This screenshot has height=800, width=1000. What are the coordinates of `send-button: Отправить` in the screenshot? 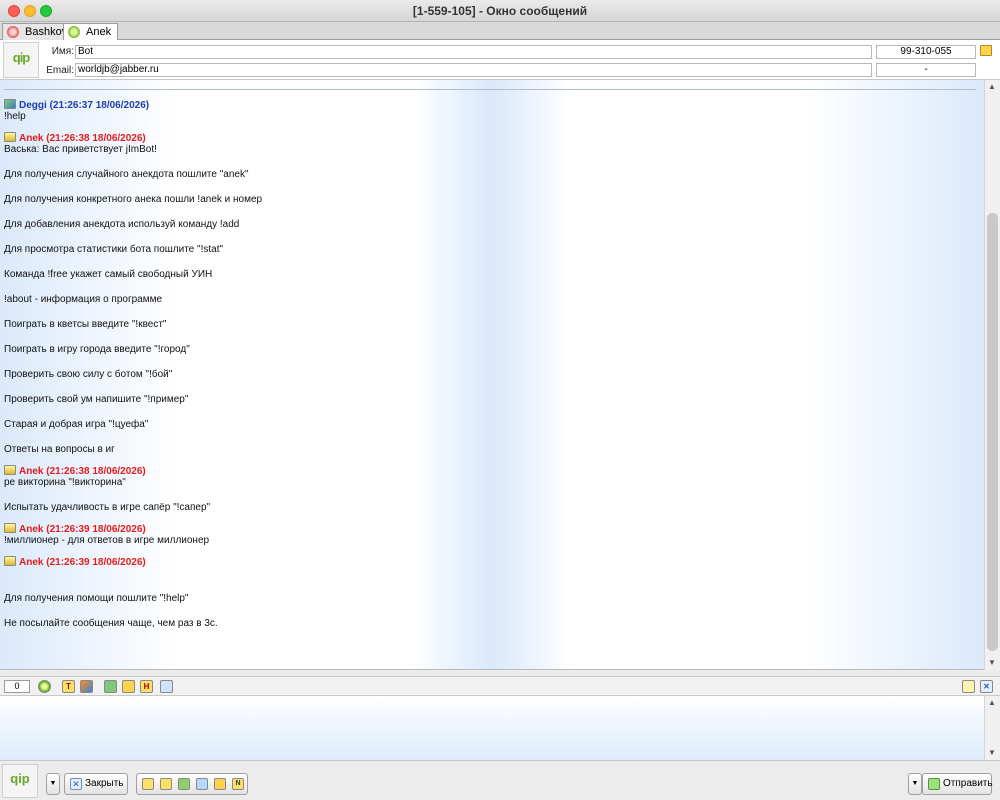 It's located at (957, 784).